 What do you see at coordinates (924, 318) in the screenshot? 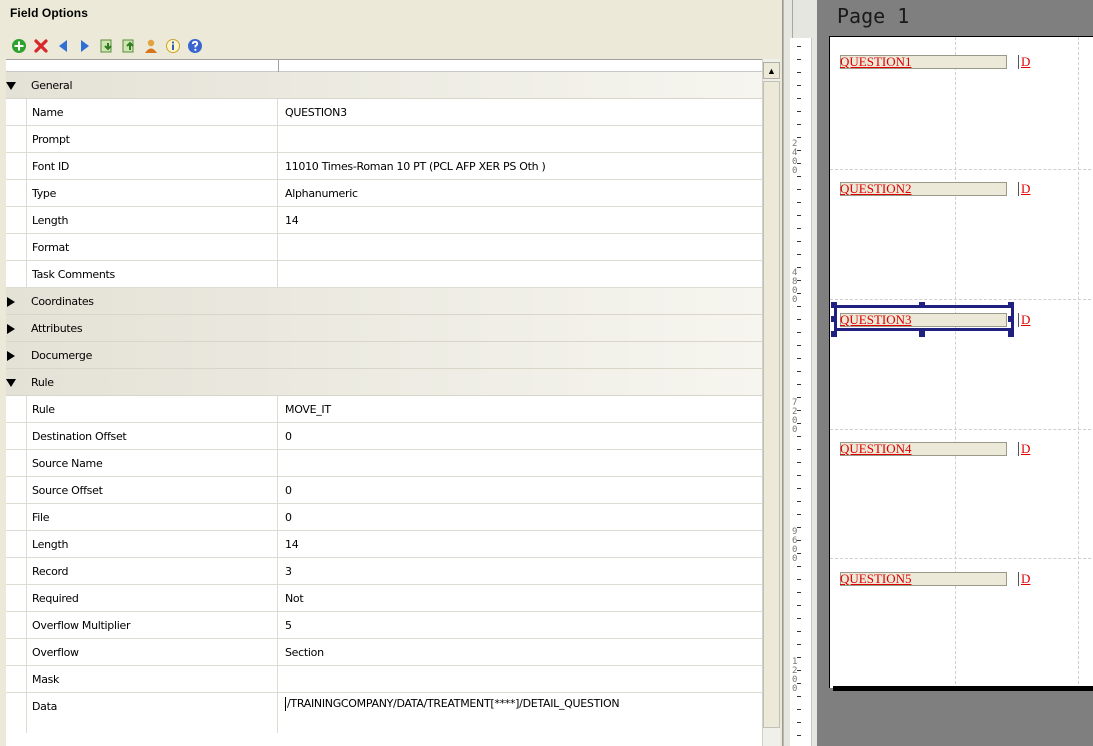
I see `selection-box` at bounding box center [924, 318].